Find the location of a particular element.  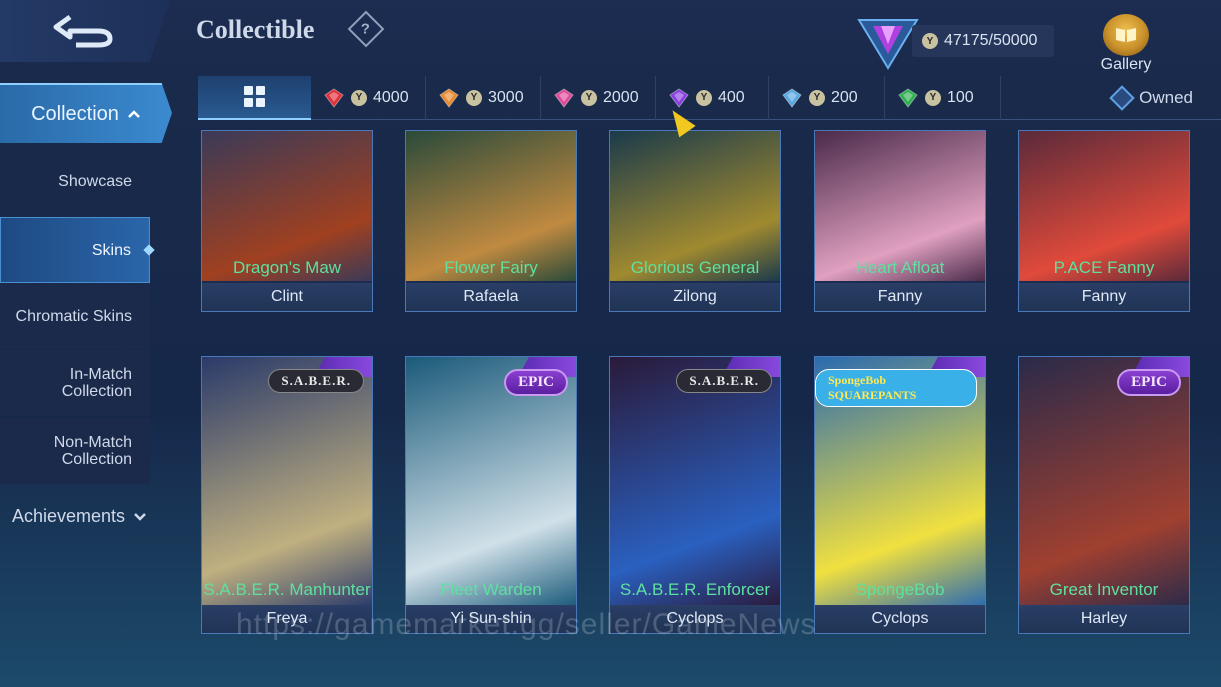

skin-name: Dragon's Maw is located at coordinates (287, 267).